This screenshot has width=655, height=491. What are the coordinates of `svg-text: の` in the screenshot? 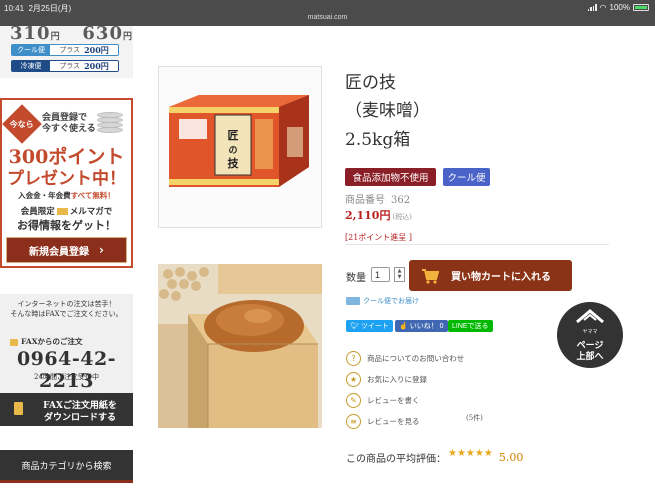 It's located at (232, 150).